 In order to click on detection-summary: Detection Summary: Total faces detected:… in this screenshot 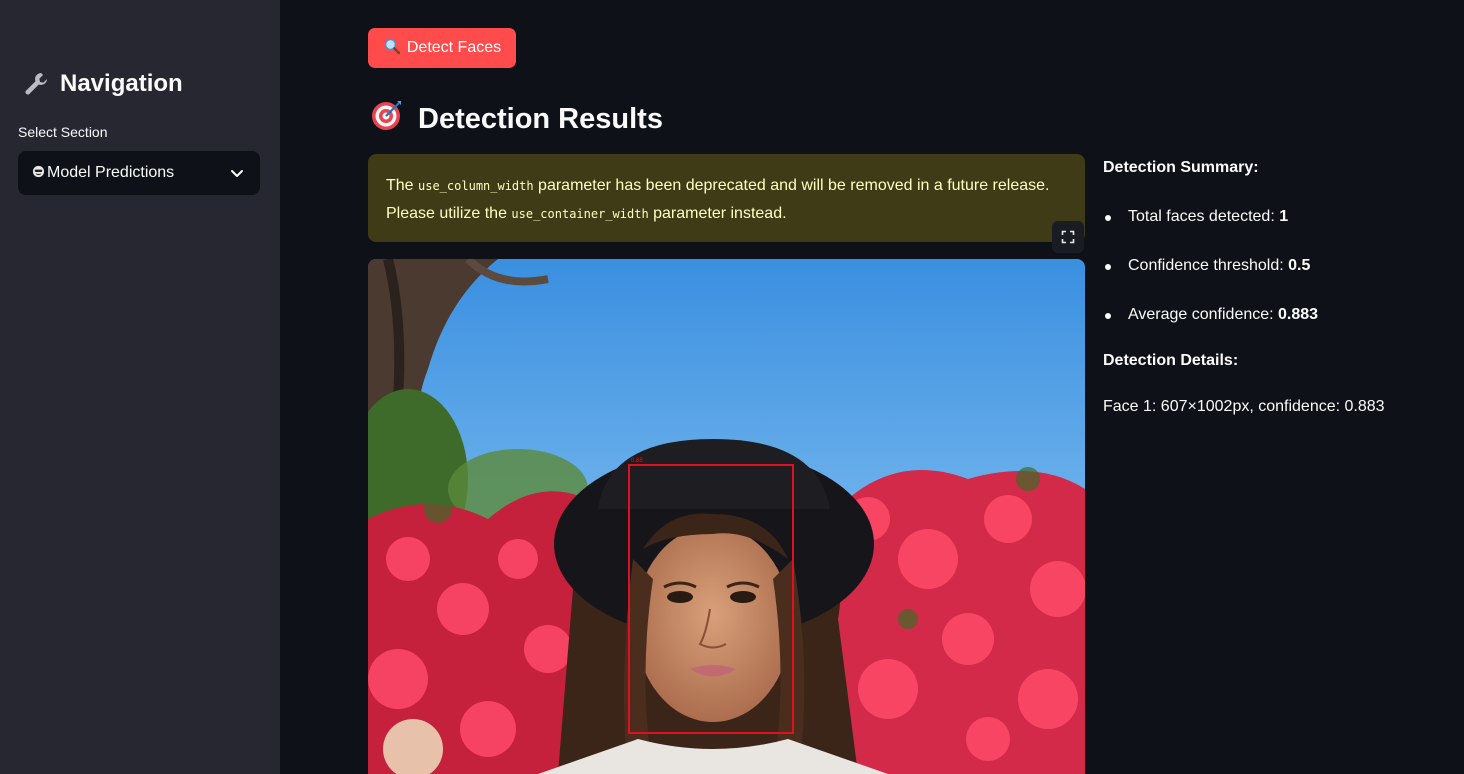, I will do `click(1273, 287)`.